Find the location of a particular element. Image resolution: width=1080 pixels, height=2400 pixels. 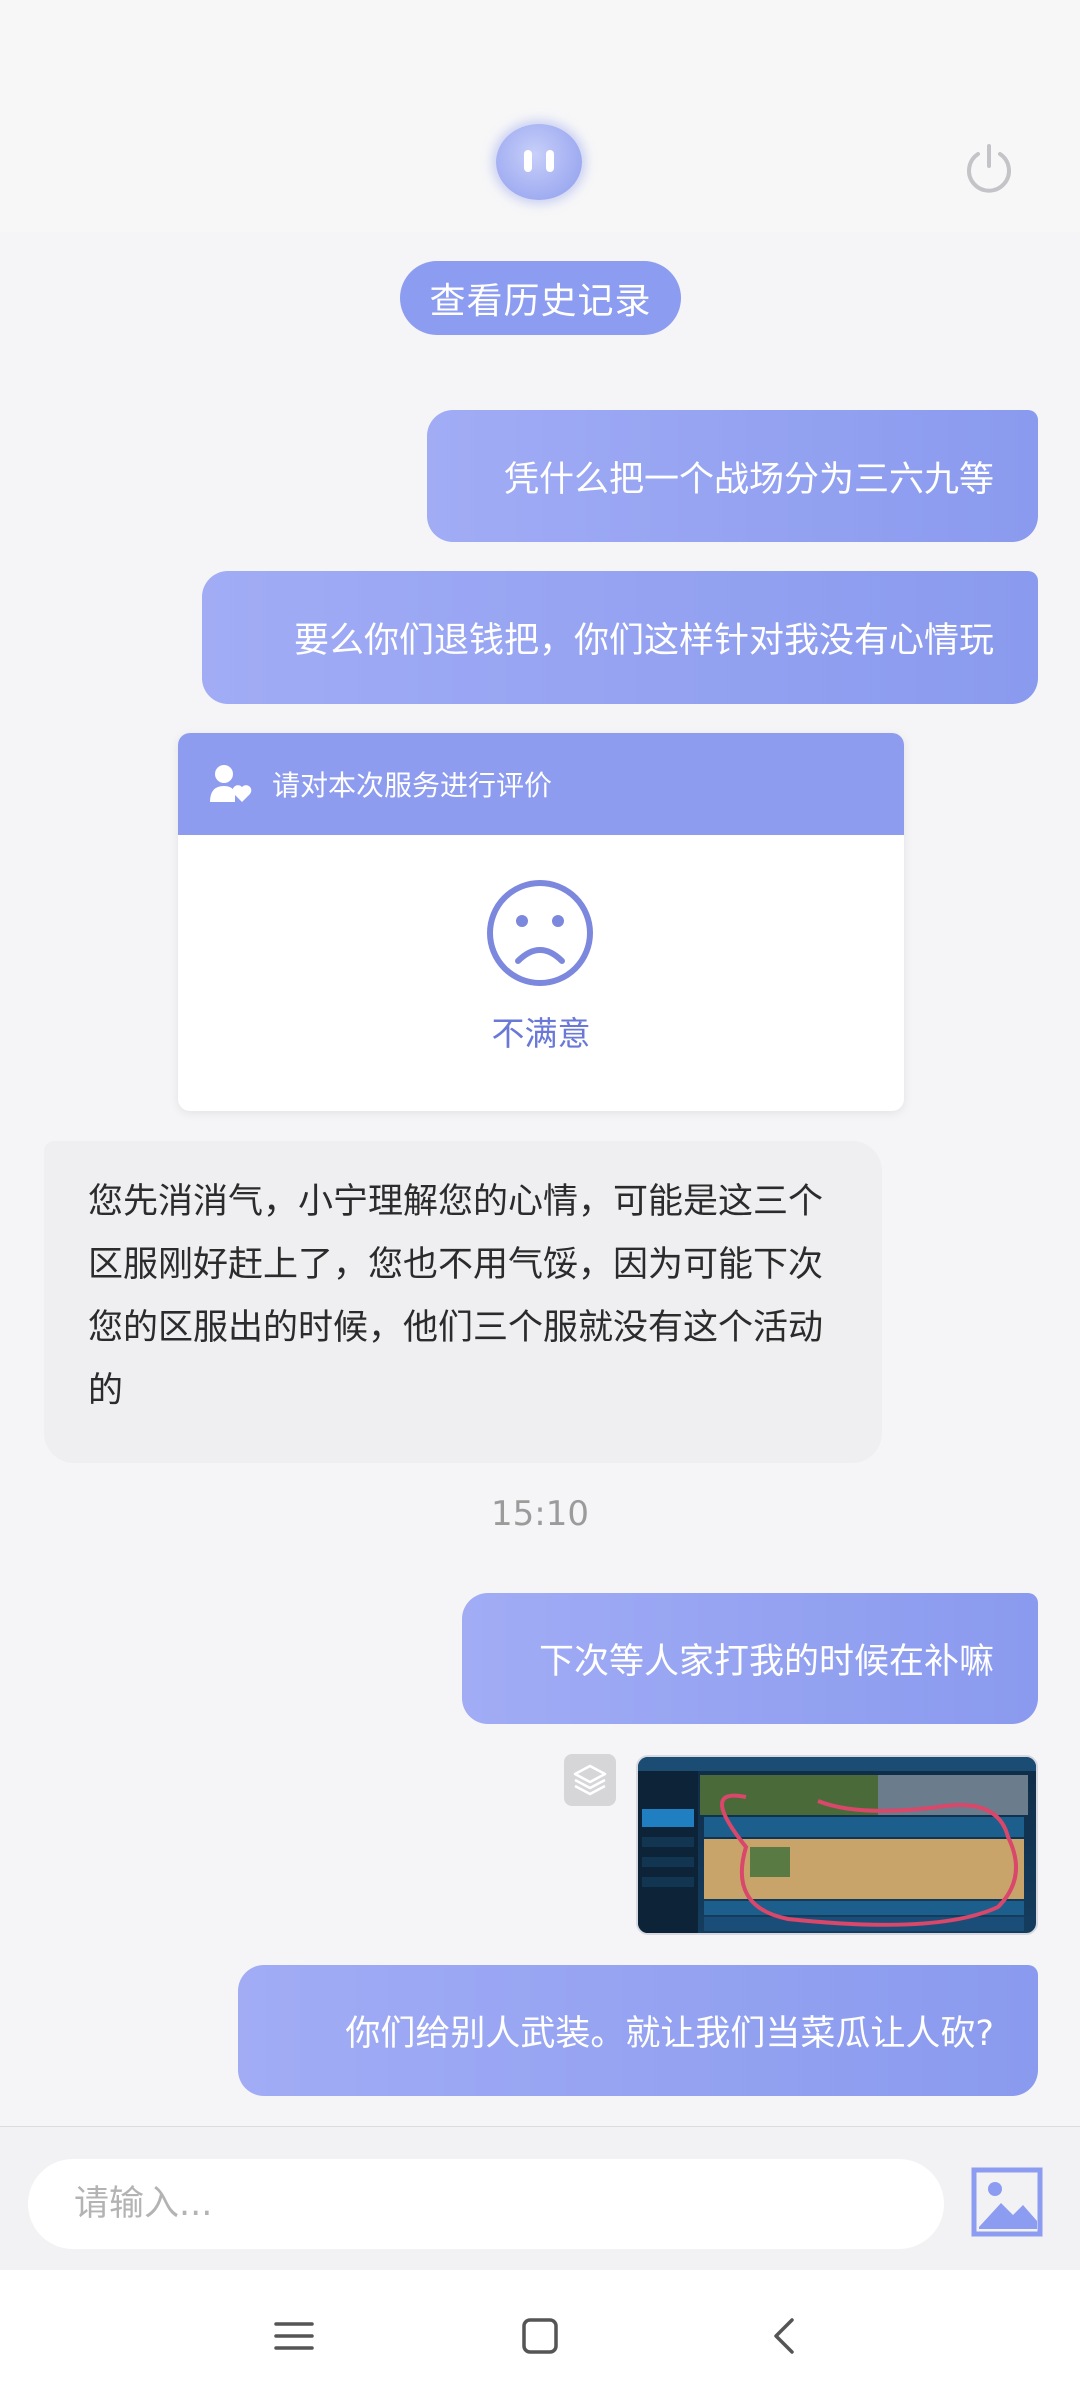

home-icon is located at coordinates (540, 2336).